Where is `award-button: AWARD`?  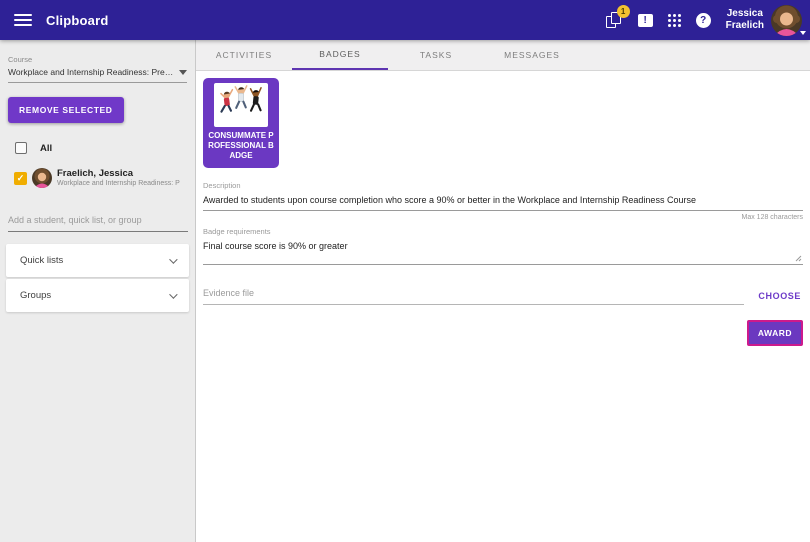
award-button: AWARD is located at coordinates (774, 333).